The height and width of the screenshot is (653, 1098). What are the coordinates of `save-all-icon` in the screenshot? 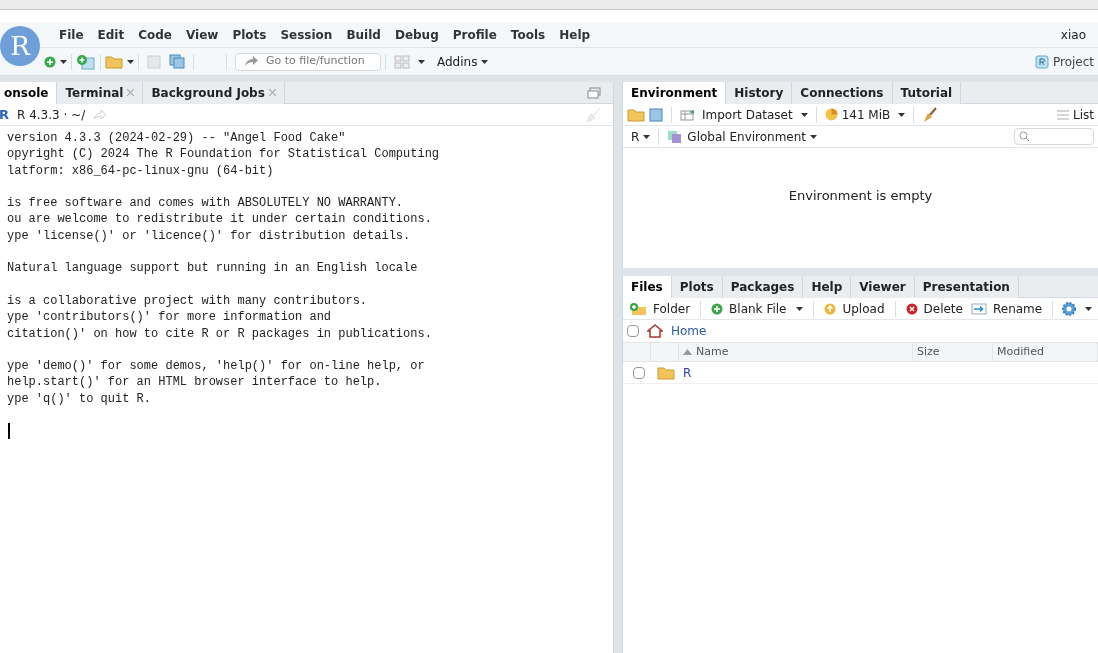 It's located at (177, 61).